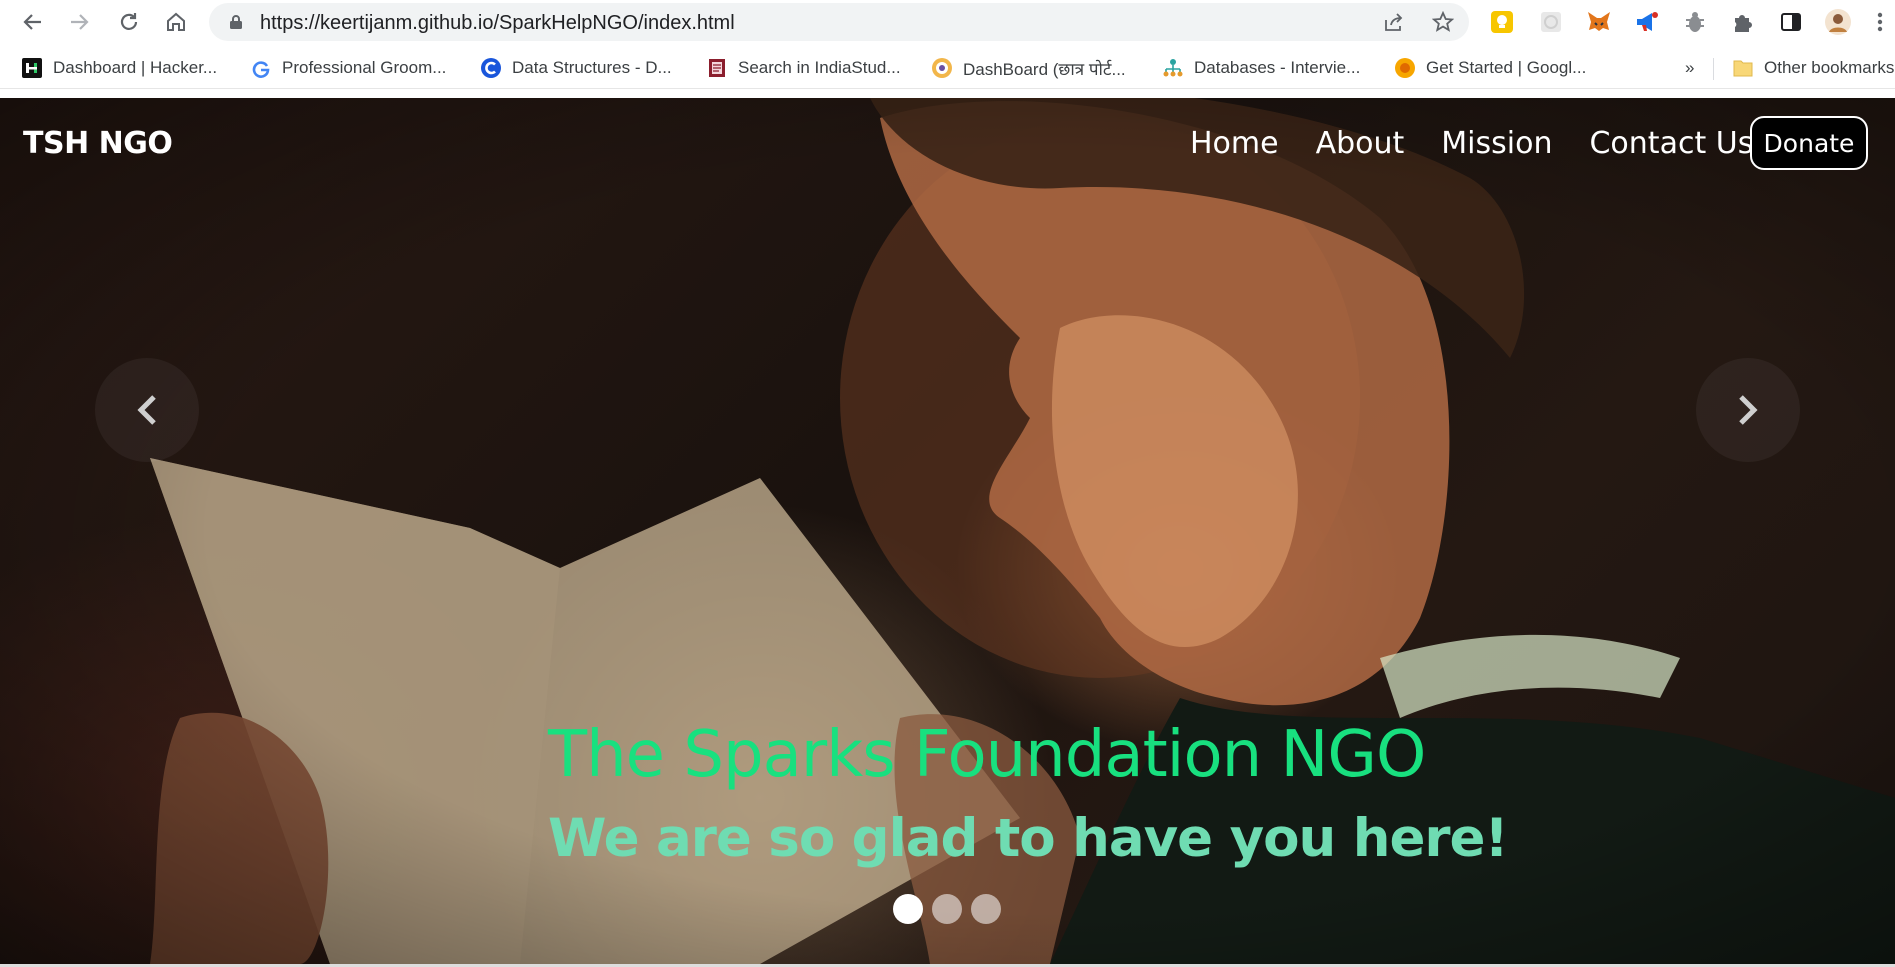 Image resolution: width=1895 pixels, height=967 pixels. I want to click on bookmarks-divider, so click(1713, 69).